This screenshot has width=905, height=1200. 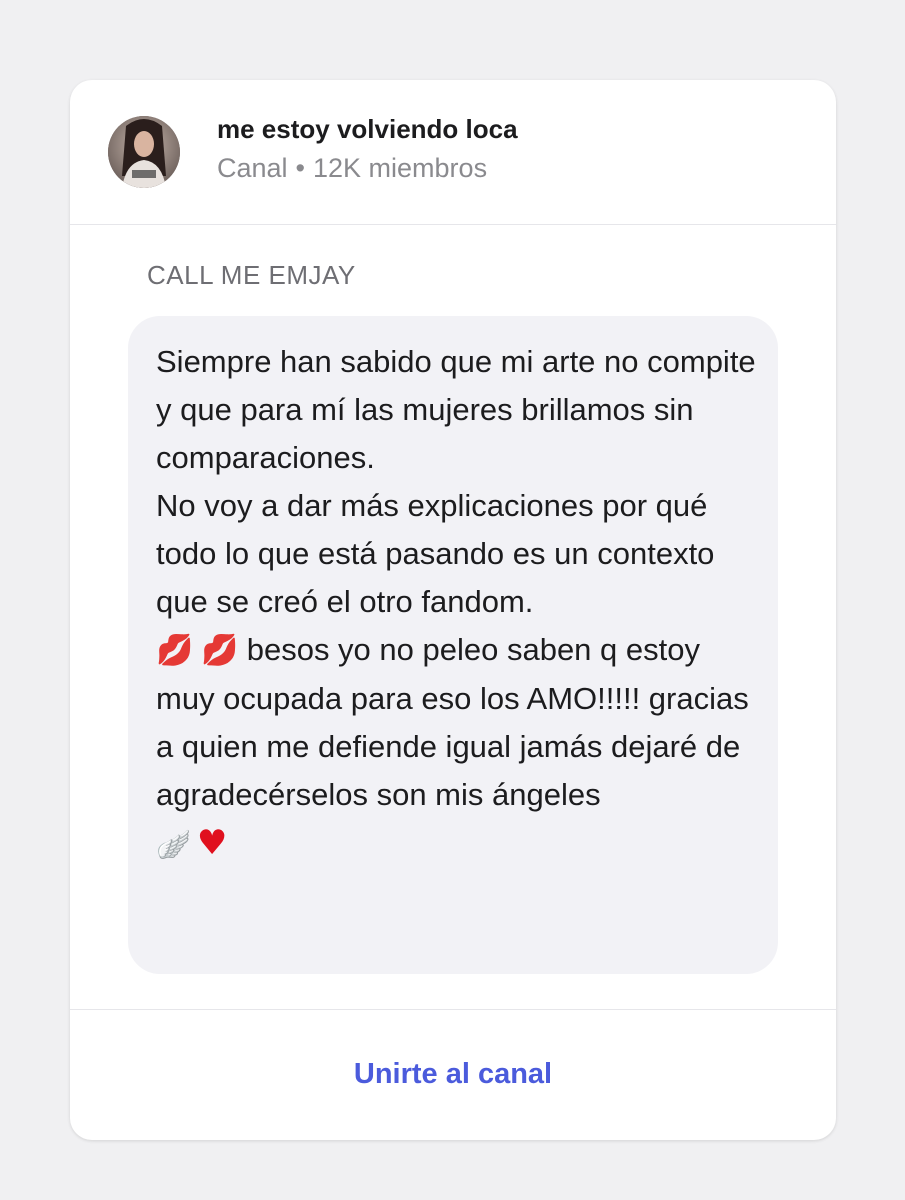 I want to click on avatar-photo-icon, so click(x=144, y=152).